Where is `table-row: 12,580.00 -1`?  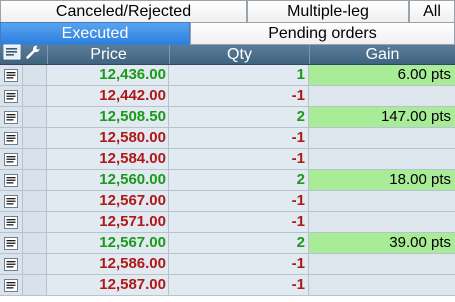 table-row: 12,580.00 -1 is located at coordinates (227, 138).